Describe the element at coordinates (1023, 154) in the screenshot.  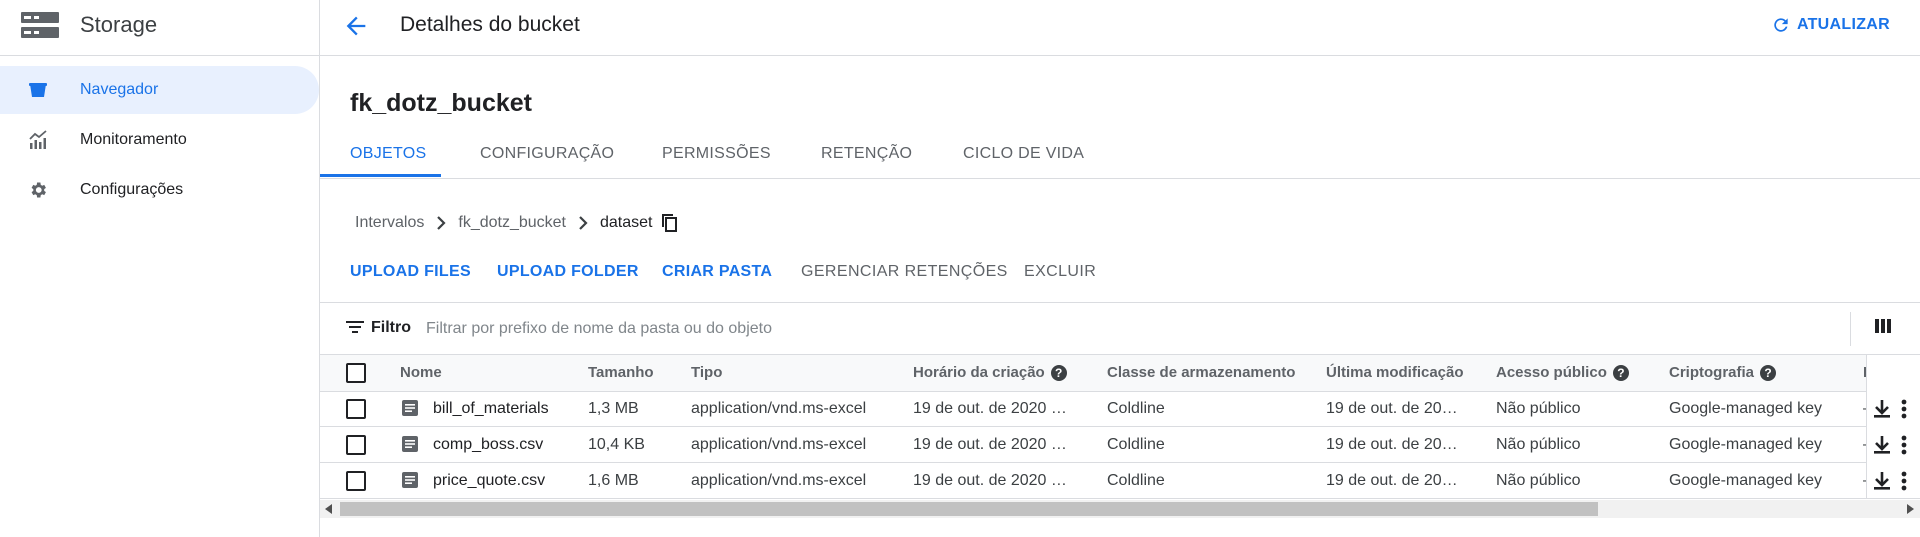
I see `tab-ciclo-de-vida: CICLO DE VIDA` at that location.